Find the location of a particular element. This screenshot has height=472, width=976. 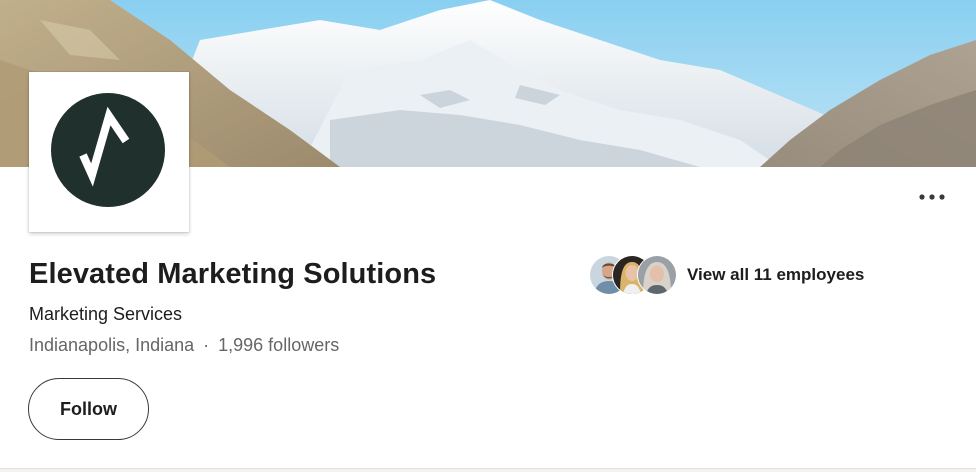

company-location: Indianapolis, Indiana is located at coordinates (112, 345).